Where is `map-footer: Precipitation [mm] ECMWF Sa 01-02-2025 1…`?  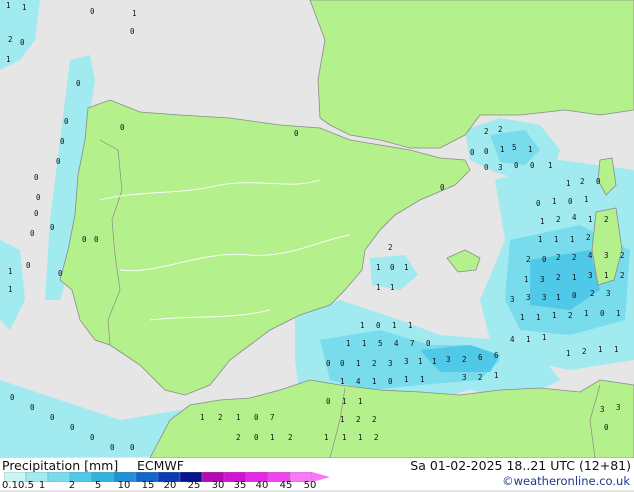 map-footer: Precipitation [mm] ECMWF Sa 01-02-2025 1… is located at coordinates (317, 475).